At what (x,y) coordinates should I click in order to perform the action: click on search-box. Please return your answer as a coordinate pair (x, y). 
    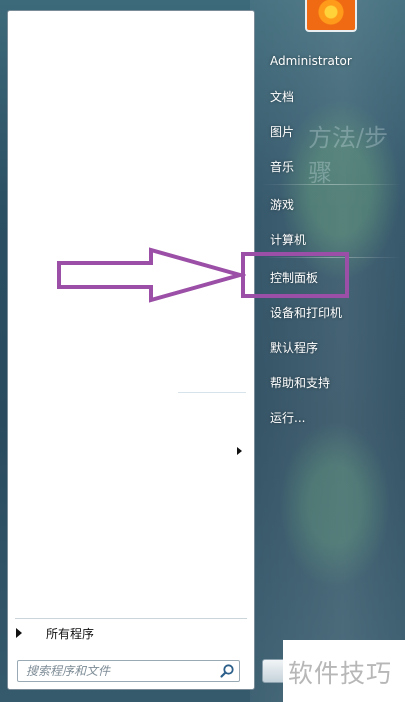
    Looking at the image, I should click on (128, 671).